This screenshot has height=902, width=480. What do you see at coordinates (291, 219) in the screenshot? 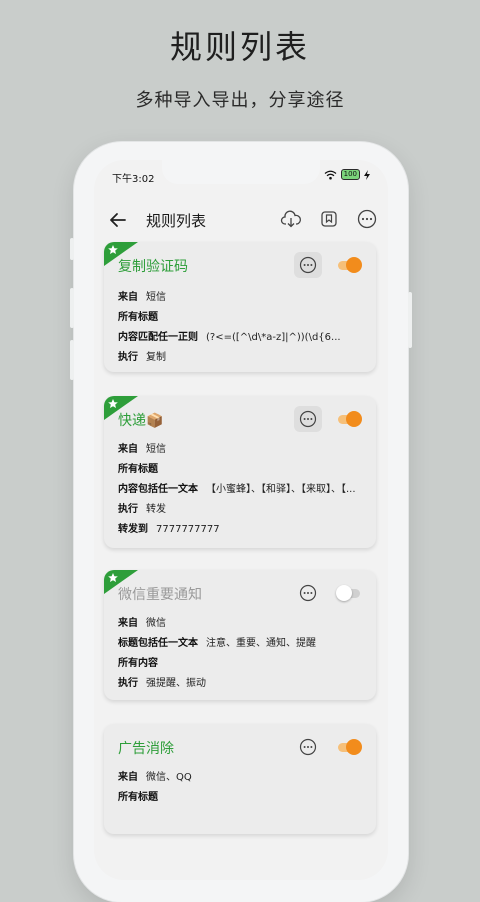
I see `cloud-download-icon` at bounding box center [291, 219].